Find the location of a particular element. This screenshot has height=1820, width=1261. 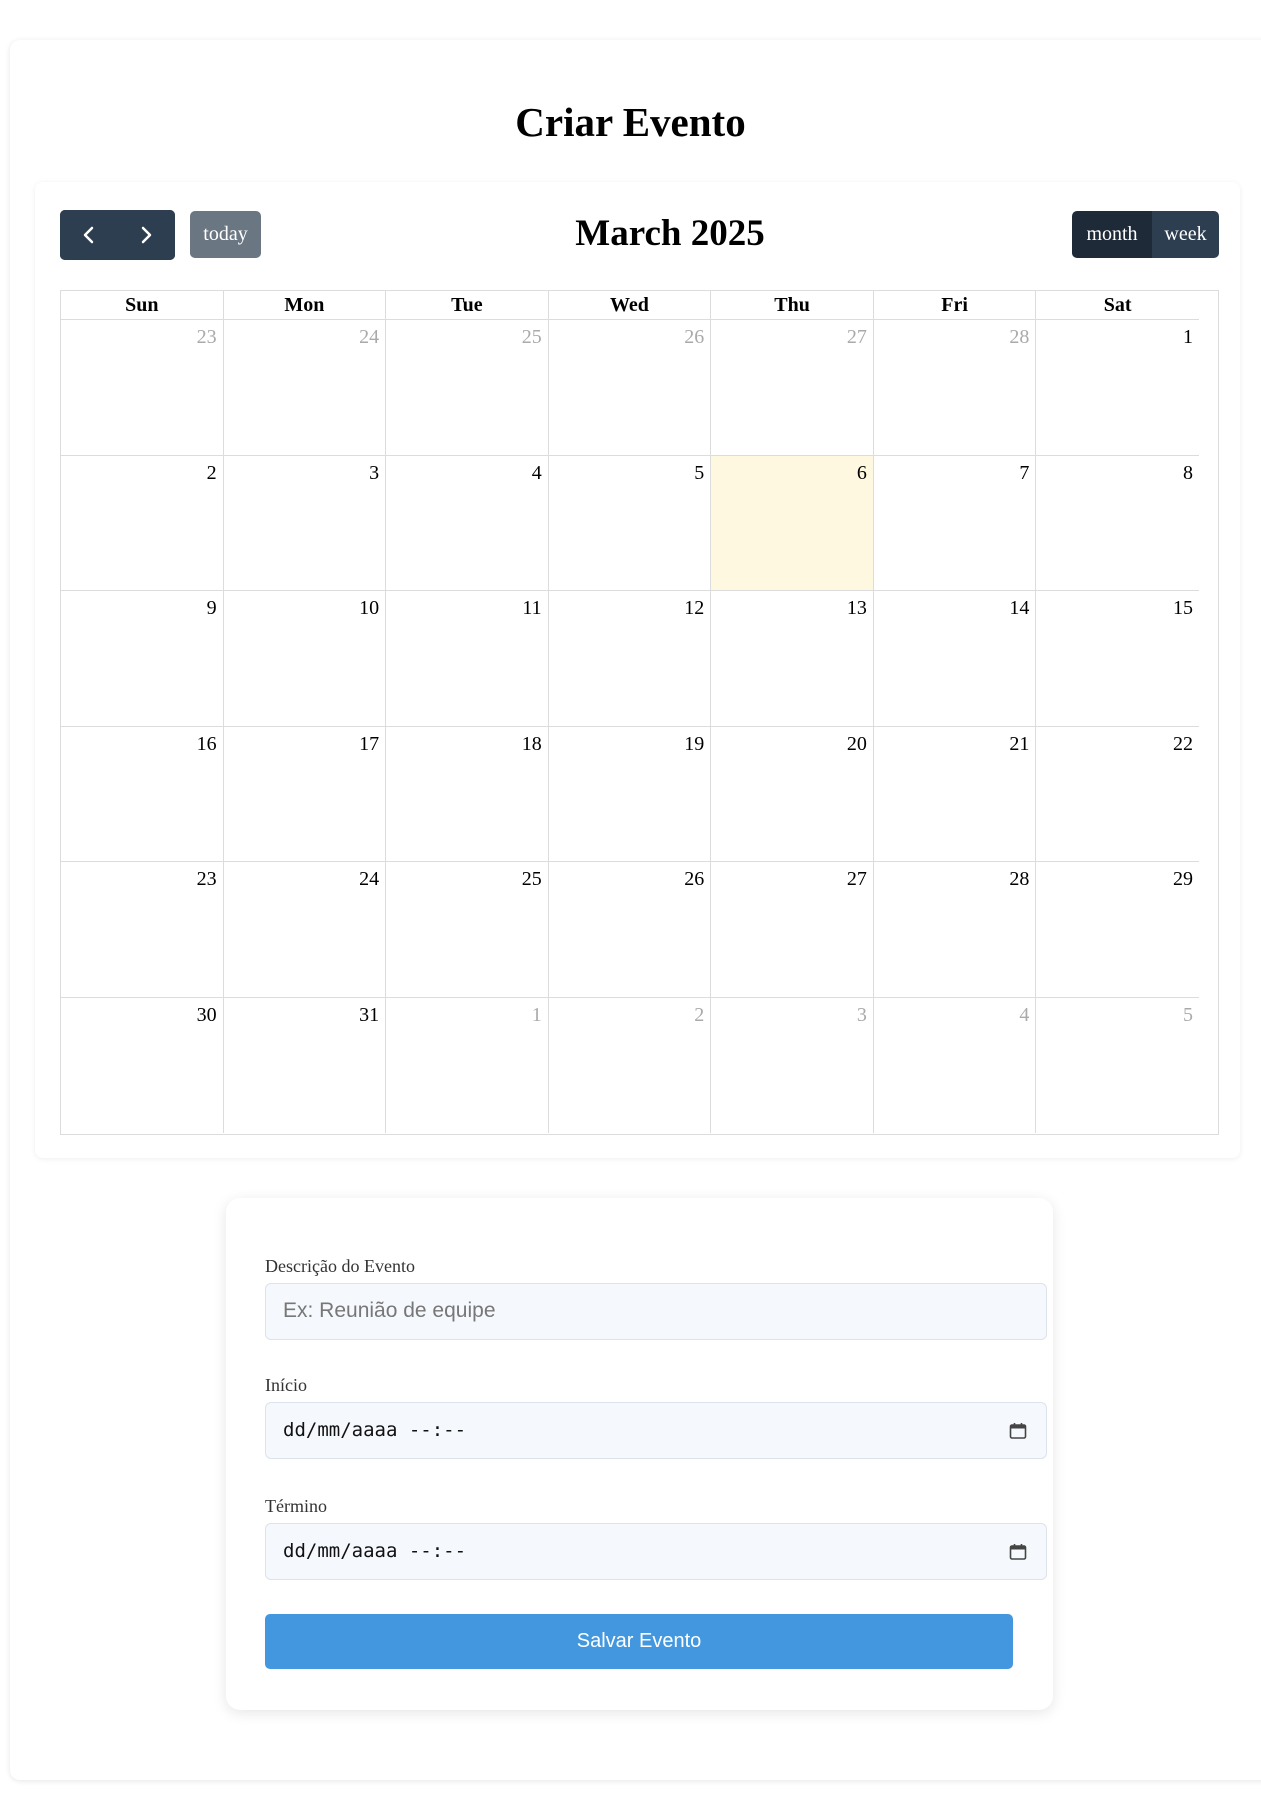

day-cell: 8 is located at coordinates (1117, 523).